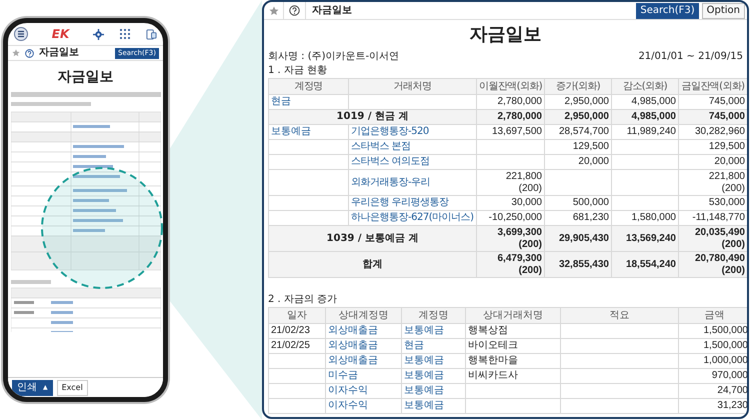 Image resolution: width=750 pixels, height=420 pixels. Describe the element at coordinates (712, 117) in the screenshot. I see `table-cell: 745,000` at that location.